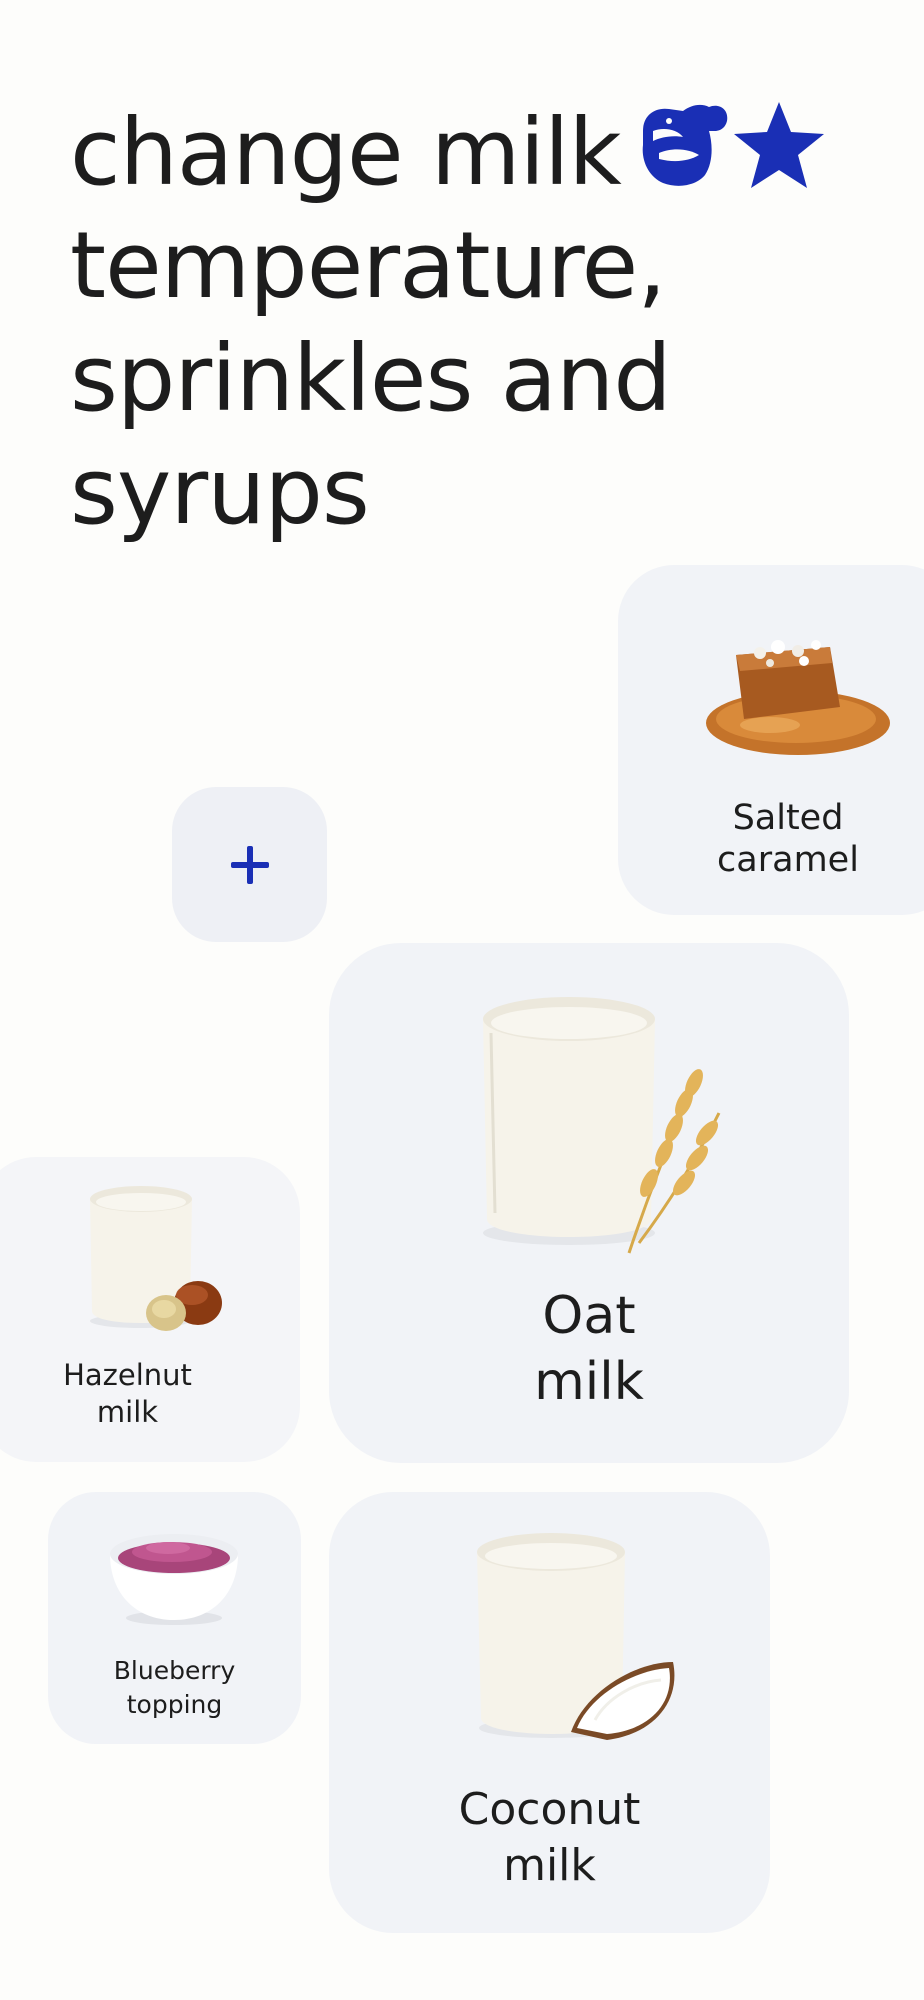  What do you see at coordinates (602, 1125) in the screenshot?
I see `oat-milk-glass-icon` at bounding box center [602, 1125].